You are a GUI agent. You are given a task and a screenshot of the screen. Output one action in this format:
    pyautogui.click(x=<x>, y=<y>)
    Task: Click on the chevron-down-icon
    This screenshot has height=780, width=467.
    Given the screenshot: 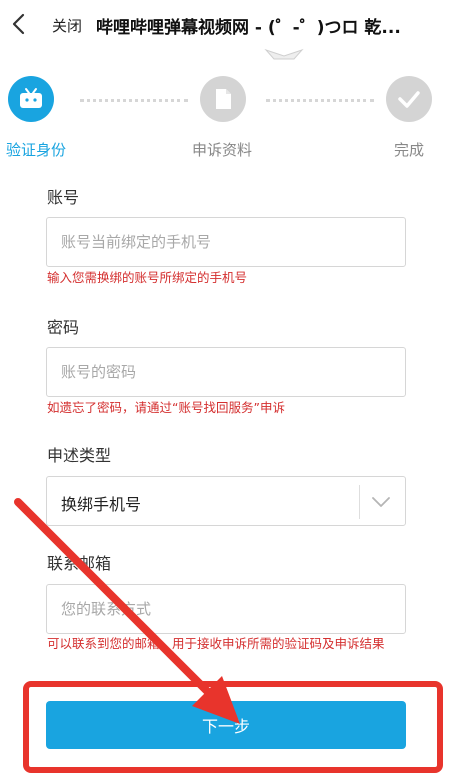 What is the action you would take?
    pyautogui.click(x=381, y=502)
    